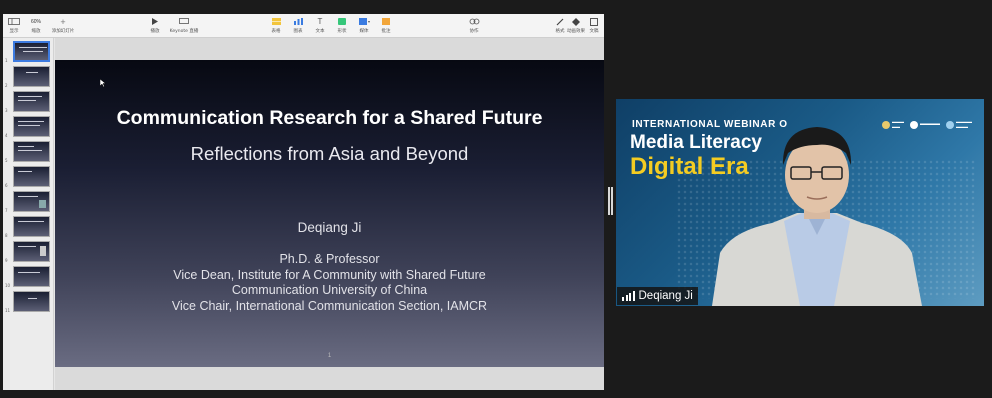 This screenshot has width=992, height=398. I want to click on media-button: 媒体, so click(364, 25).